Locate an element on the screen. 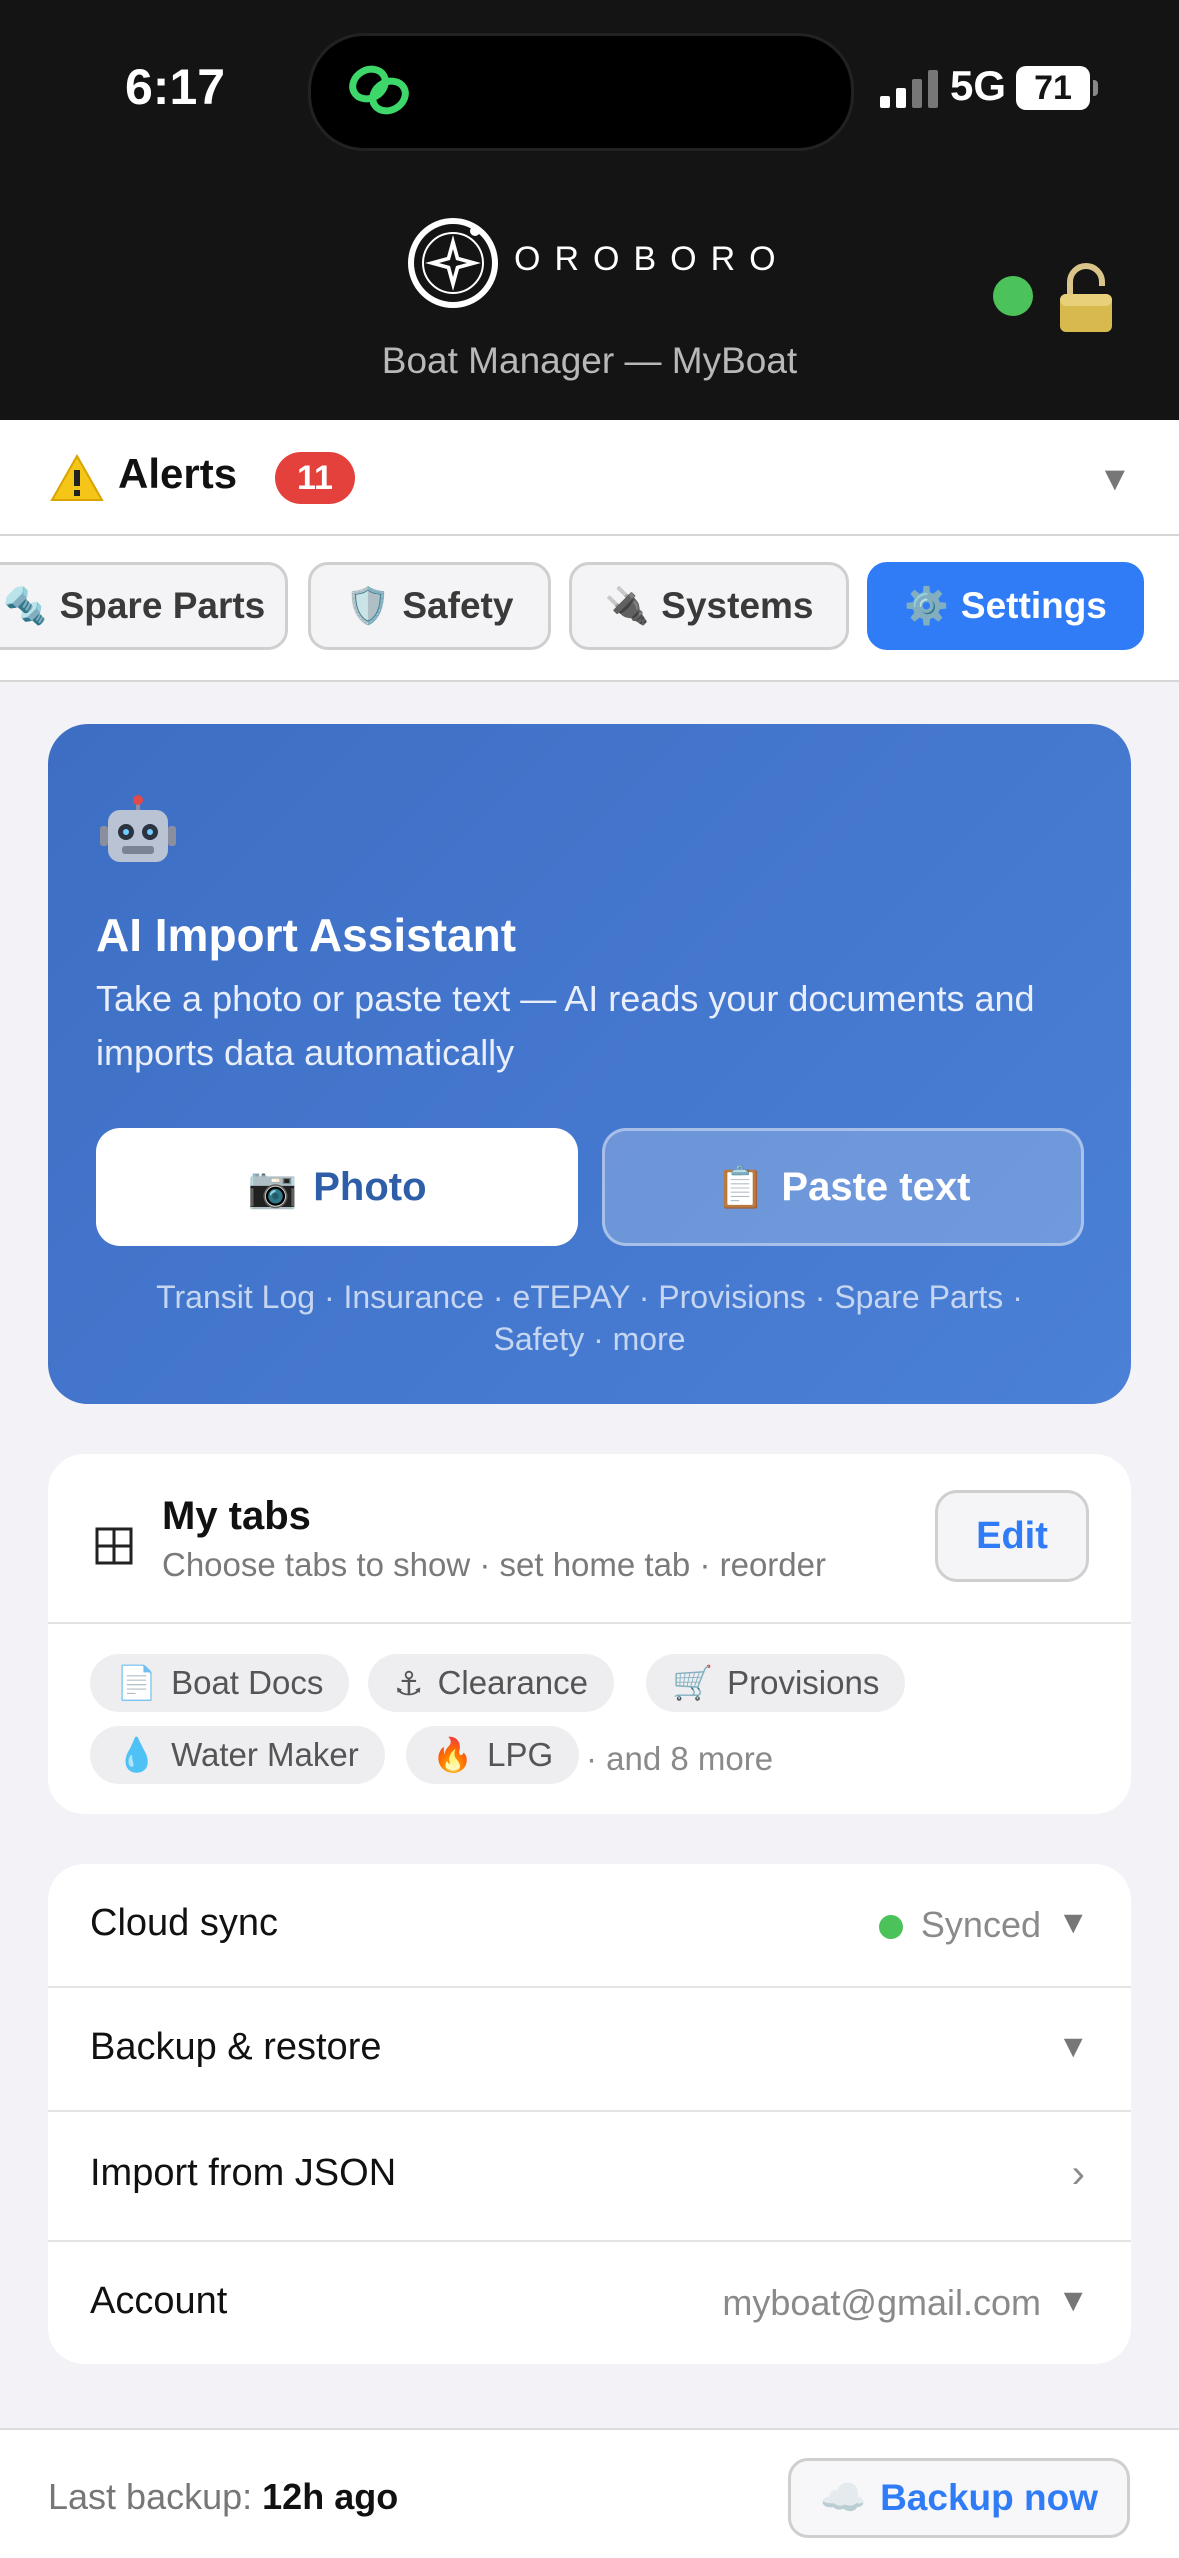 This screenshot has width=1179, height=2558. chevron-right-icon: › is located at coordinates (1078, 2174).